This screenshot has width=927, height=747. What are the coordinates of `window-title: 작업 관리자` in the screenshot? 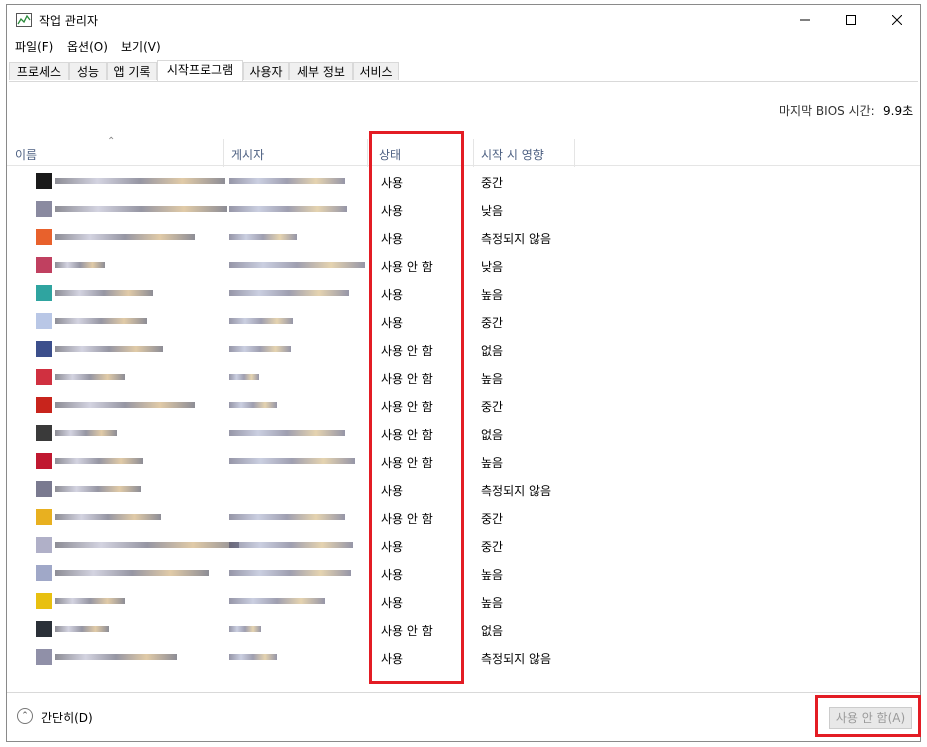 It's located at (69, 21).